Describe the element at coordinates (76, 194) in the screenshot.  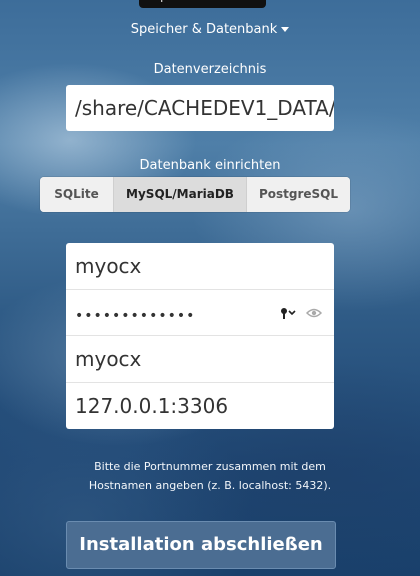
I see `tab-sqlite: SQLite` at that location.